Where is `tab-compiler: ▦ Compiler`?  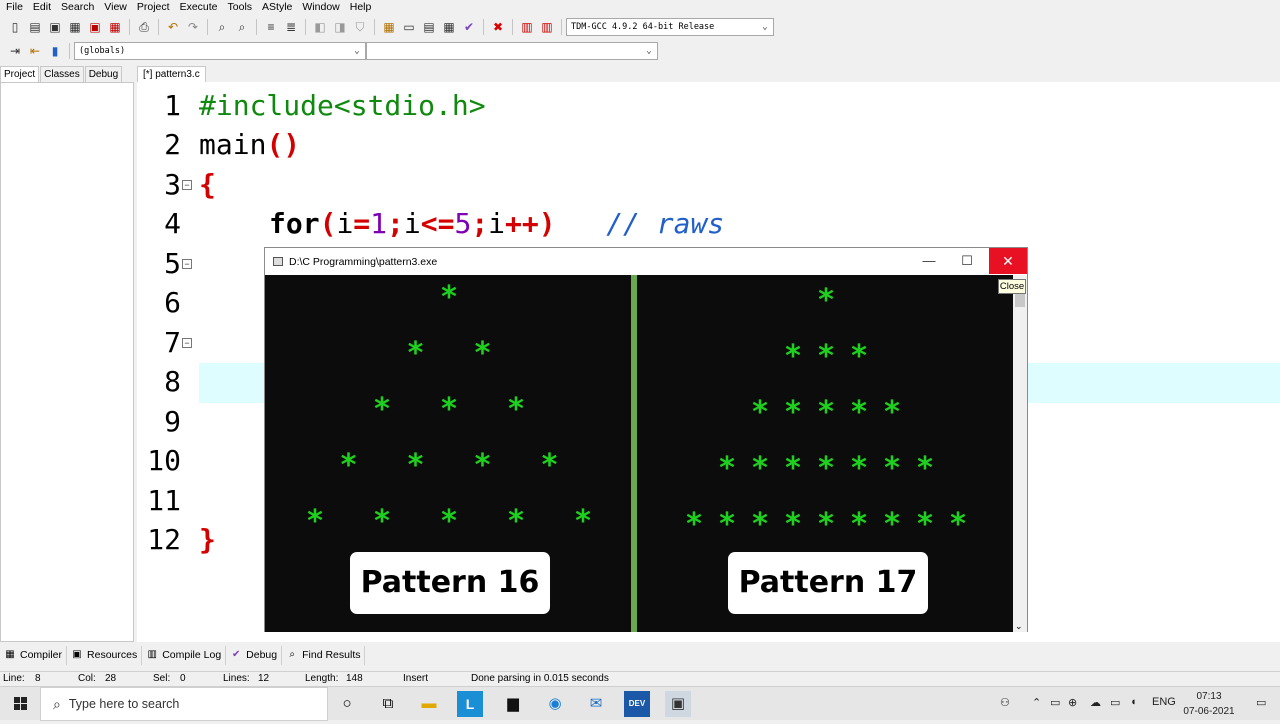
tab-compiler: ▦ Compiler is located at coordinates (34, 655).